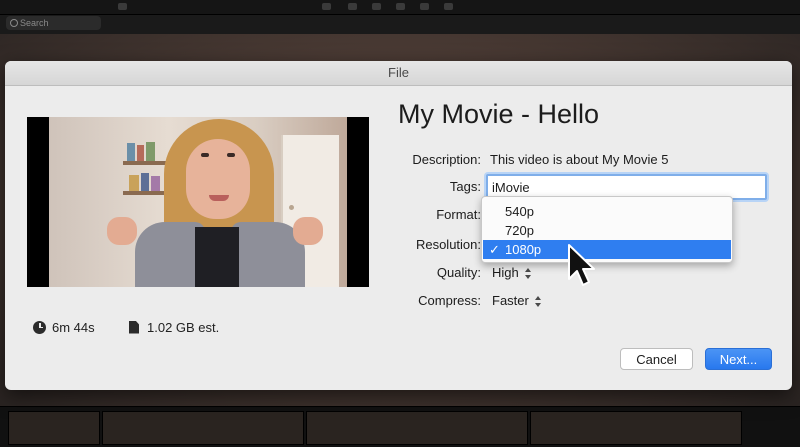 The width and height of the screenshot is (800, 447). What do you see at coordinates (291, 207) in the screenshot?
I see `door-knob` at bounding box center [291, 207].